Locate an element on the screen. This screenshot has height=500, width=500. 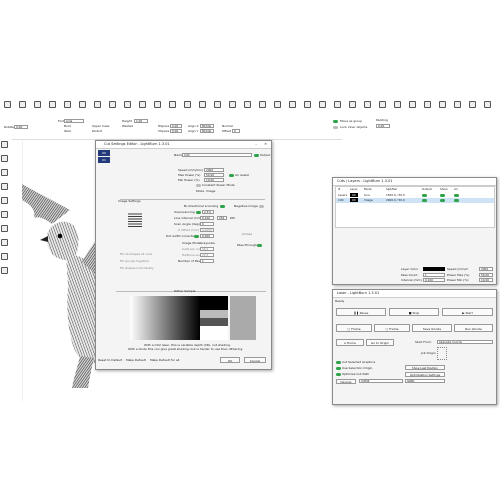
align-icon is located at coordinates (307, 104).